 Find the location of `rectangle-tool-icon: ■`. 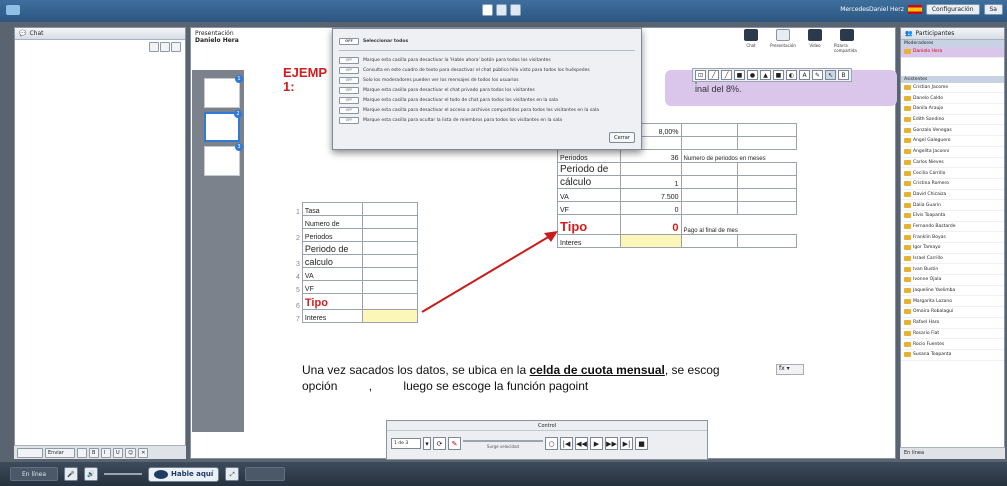

rectangle-tool-icon: ■ is located at coordinates (739, 75).